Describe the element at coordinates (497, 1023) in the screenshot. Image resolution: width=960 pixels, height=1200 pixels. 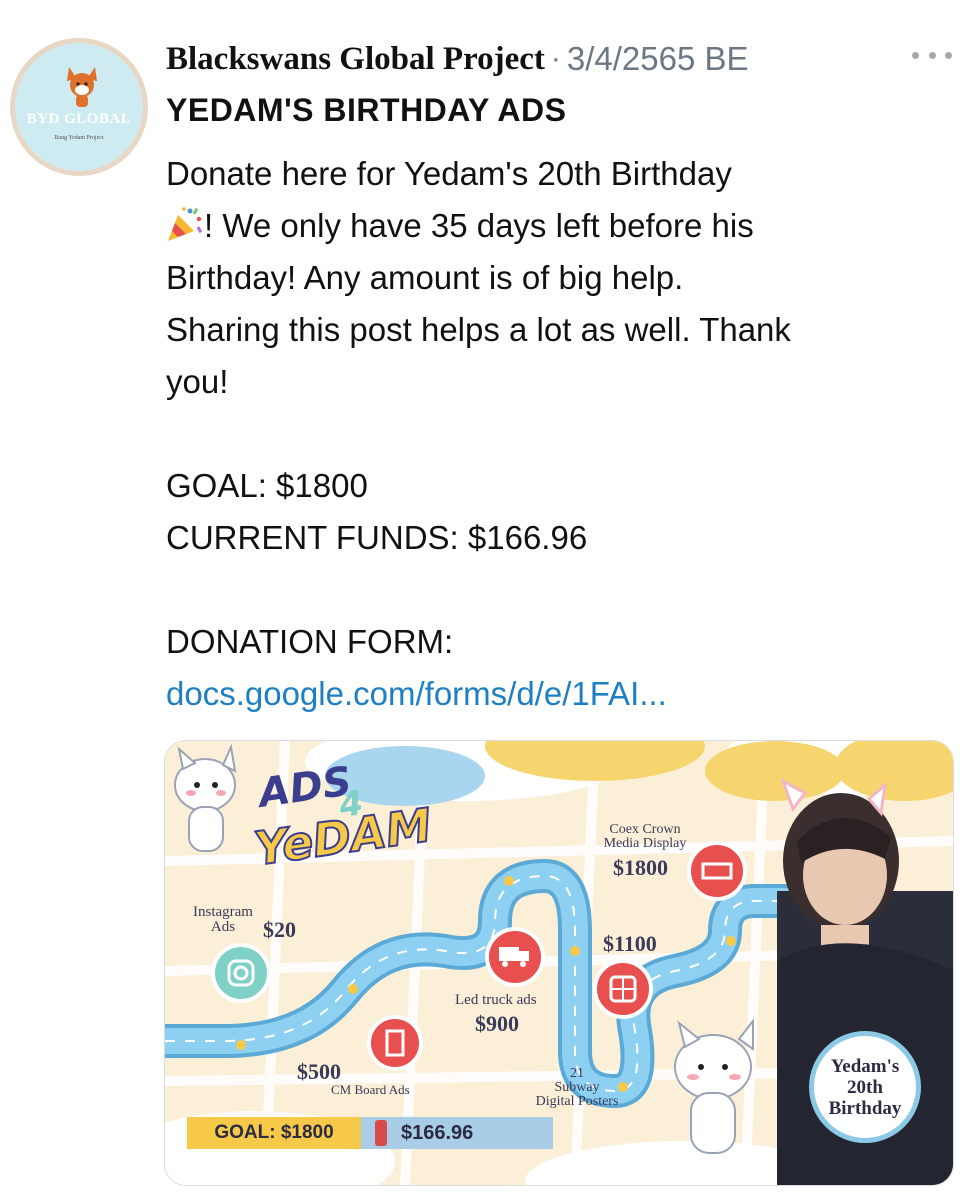
I see `stop-price-led-truck: $900` at that location.